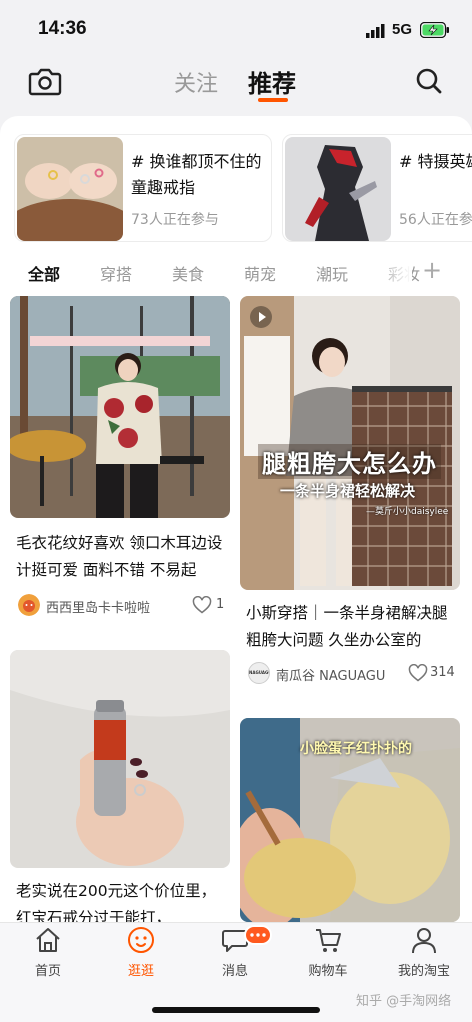 Image resolution: width=472 pixels, height=1022 pixels. Describe the element at coordinates (47, 971) in the screenshot. I see `nav-label: 首页` at that location.